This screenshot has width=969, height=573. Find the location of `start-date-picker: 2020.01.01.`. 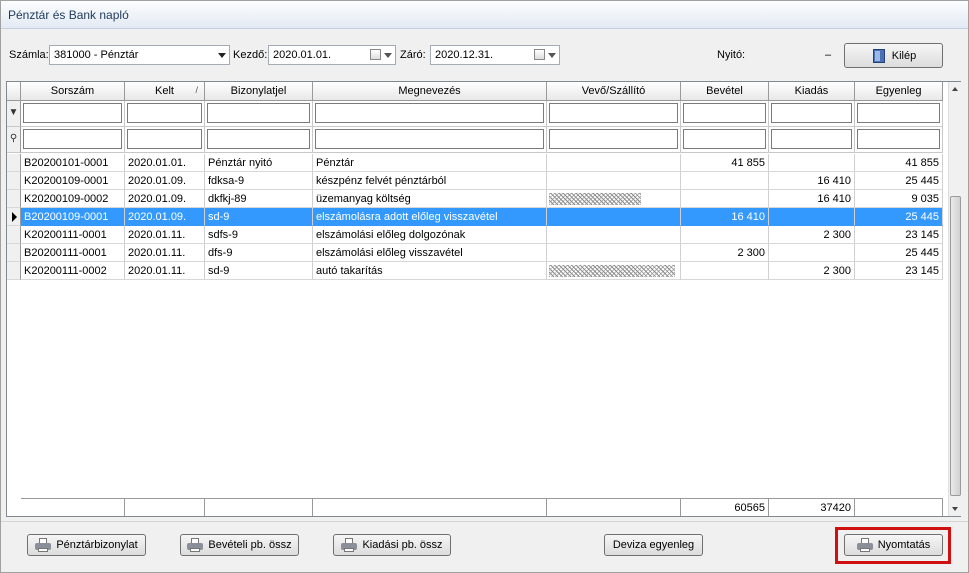

start-date-picker: 2020.01.01. is located at coordinates (332, 55).